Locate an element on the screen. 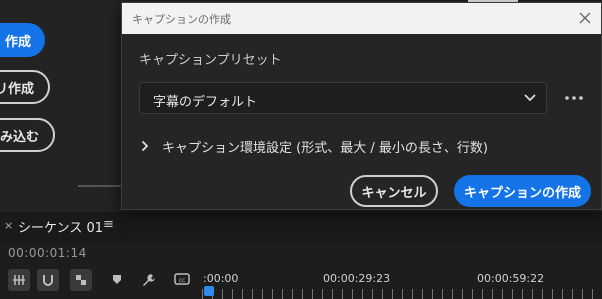 The image size is (602, 299). background-create-button: 作成 is located at coordinates (22, 40).